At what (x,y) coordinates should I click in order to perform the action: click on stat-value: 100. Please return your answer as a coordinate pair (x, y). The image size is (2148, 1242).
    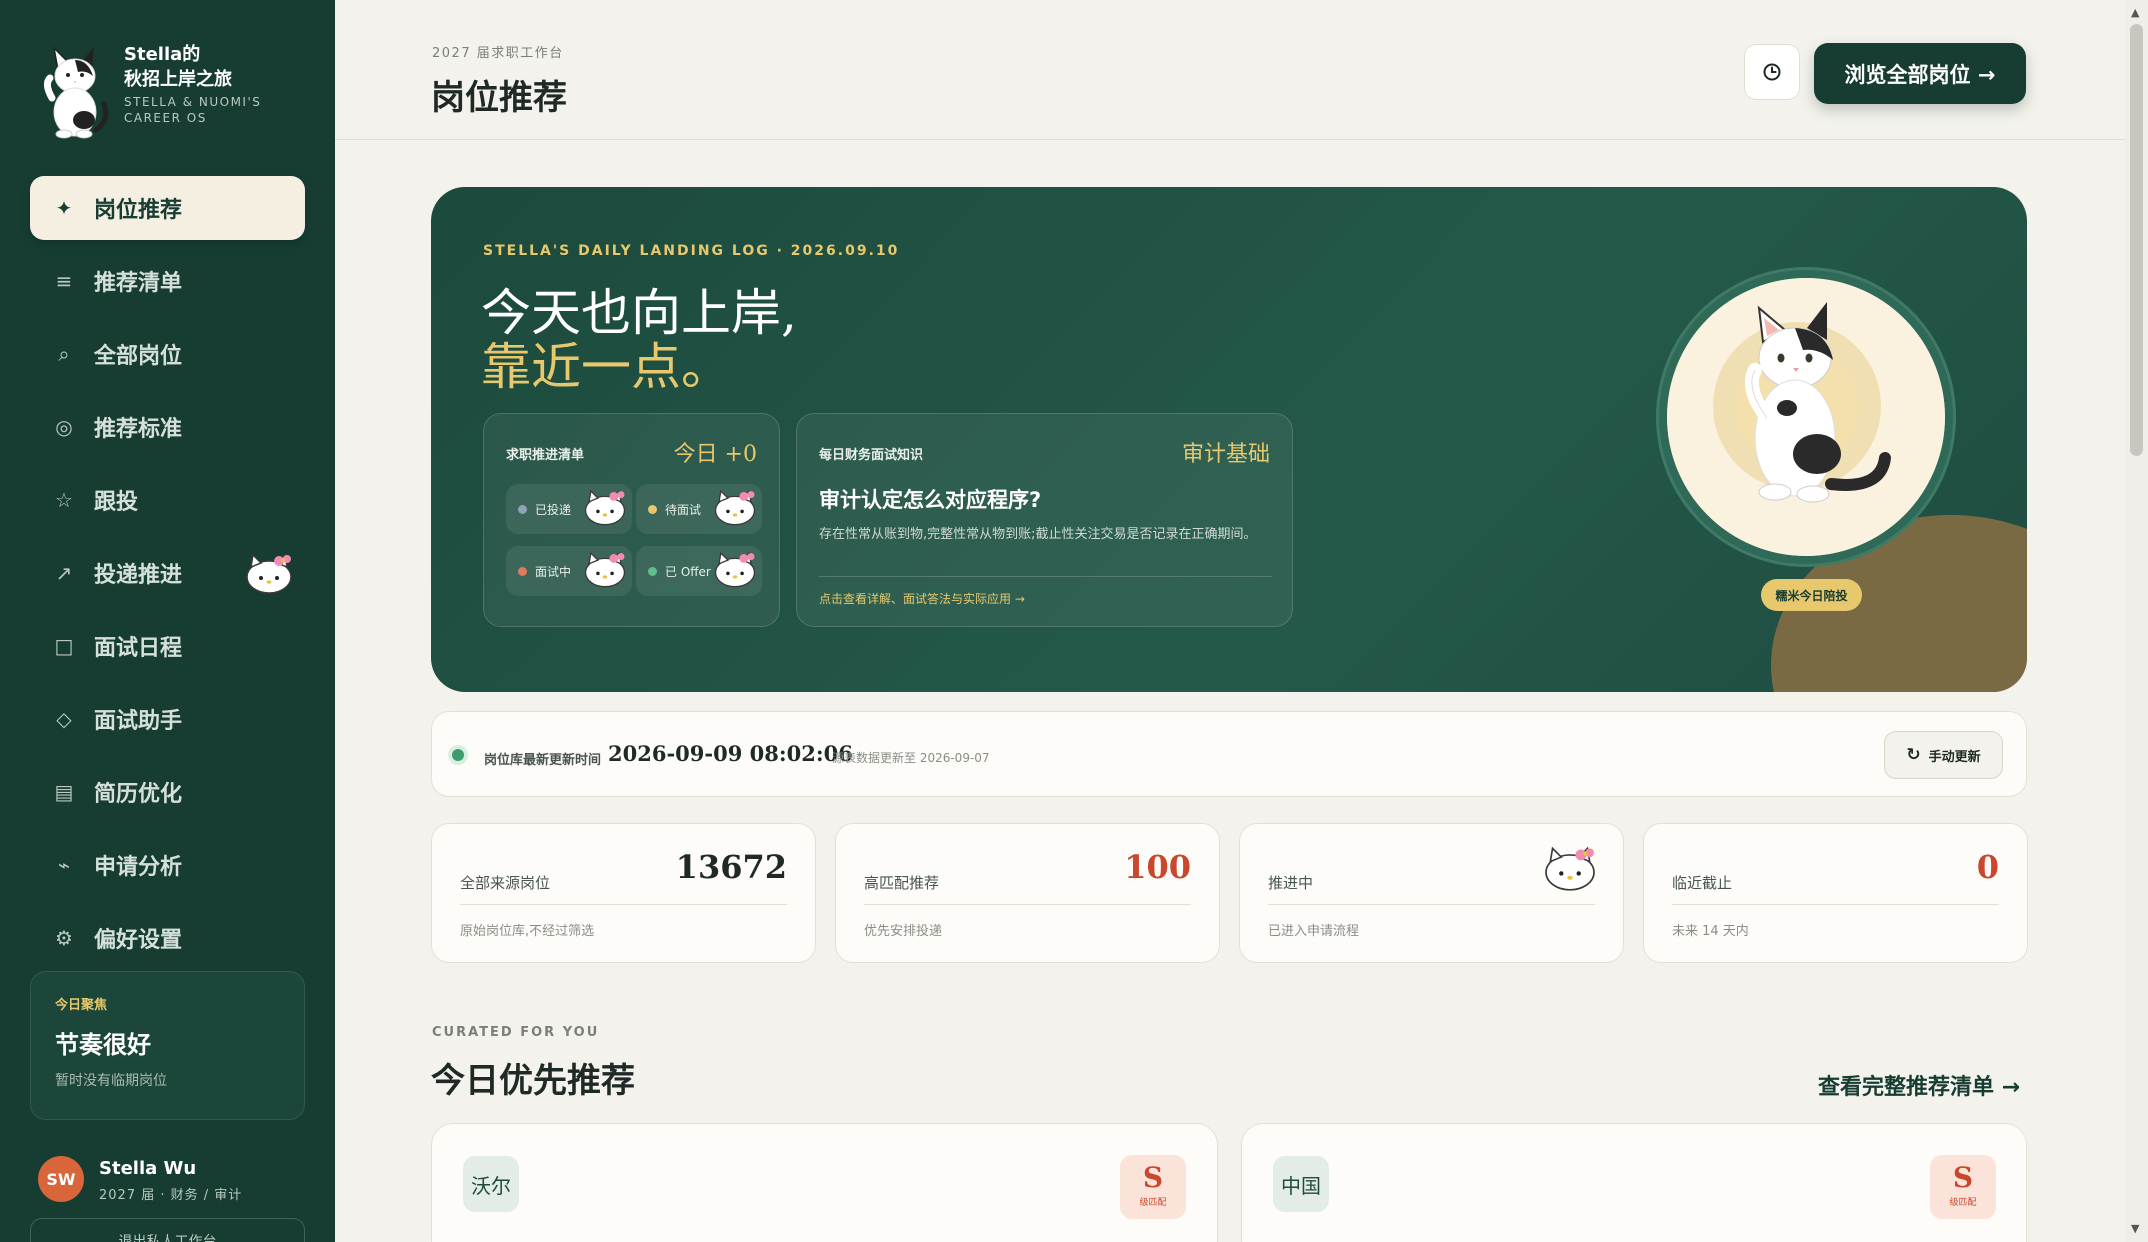
    Looking at the image, I should click on (1157, 867).